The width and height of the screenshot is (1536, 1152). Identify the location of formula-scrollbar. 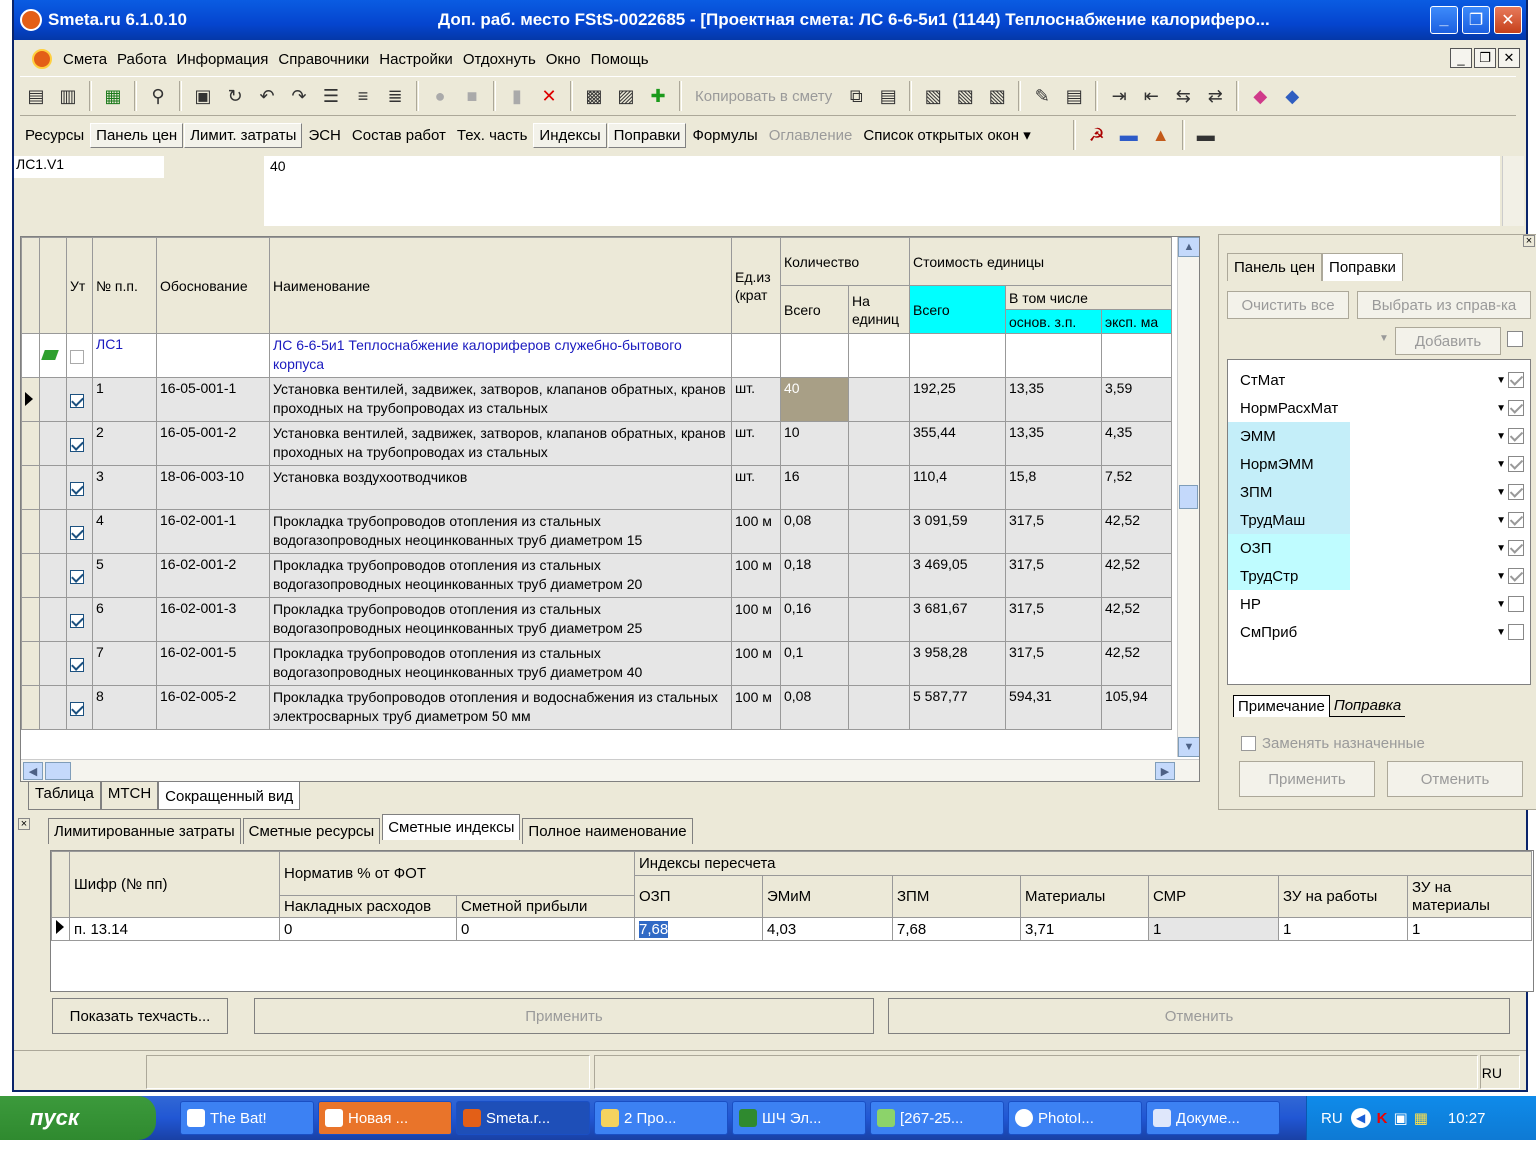
(1513, 191).